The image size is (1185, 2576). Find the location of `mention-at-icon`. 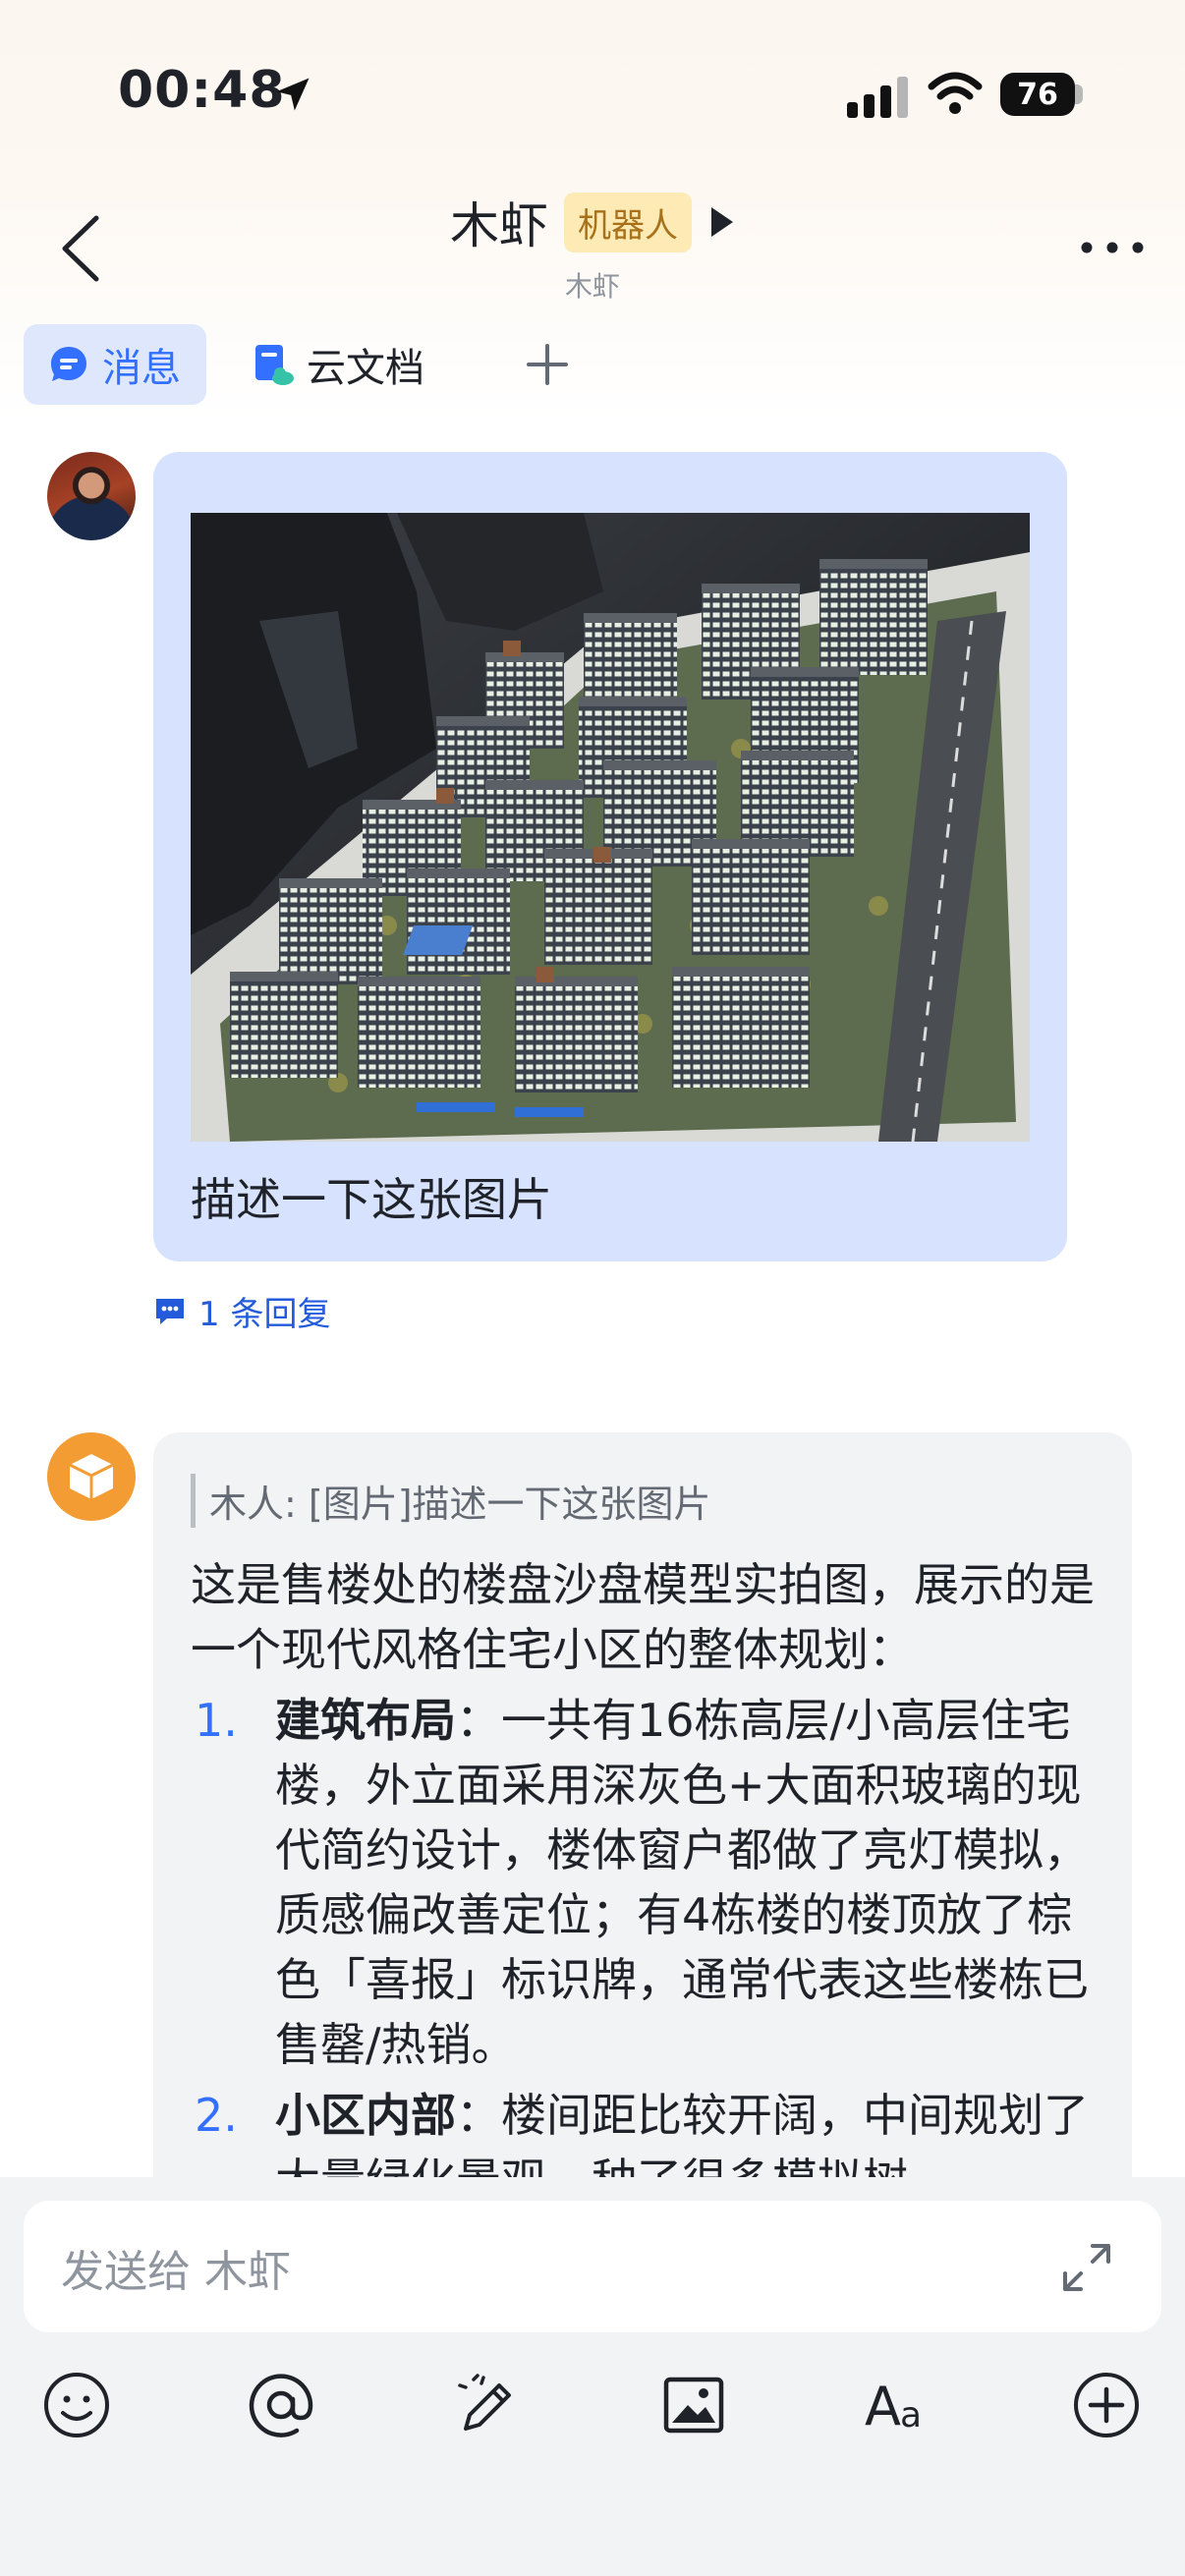

mention-at-icon is located at coordinates (281, 2405).